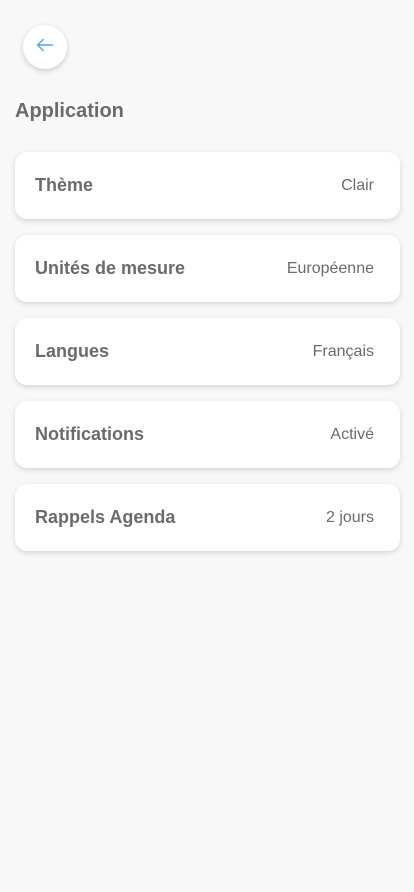 The image size is (414, 892). I want to click on setting-units: Unités de mesure Européenne, so click(207, 268).